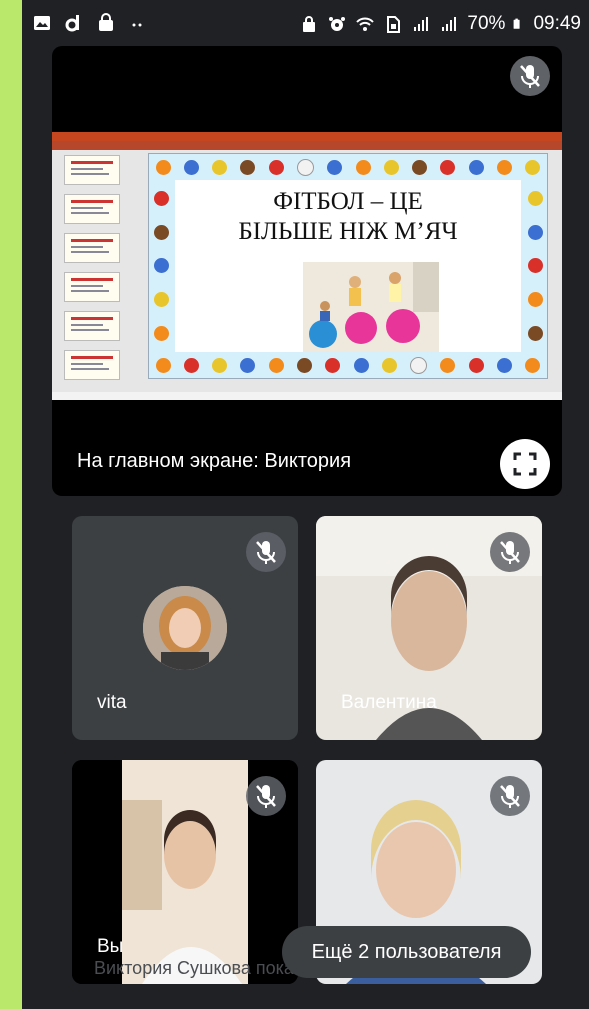 This screenshot has width=589, height=1009. I want to click on slide-thumbnails, so click(90, 271).